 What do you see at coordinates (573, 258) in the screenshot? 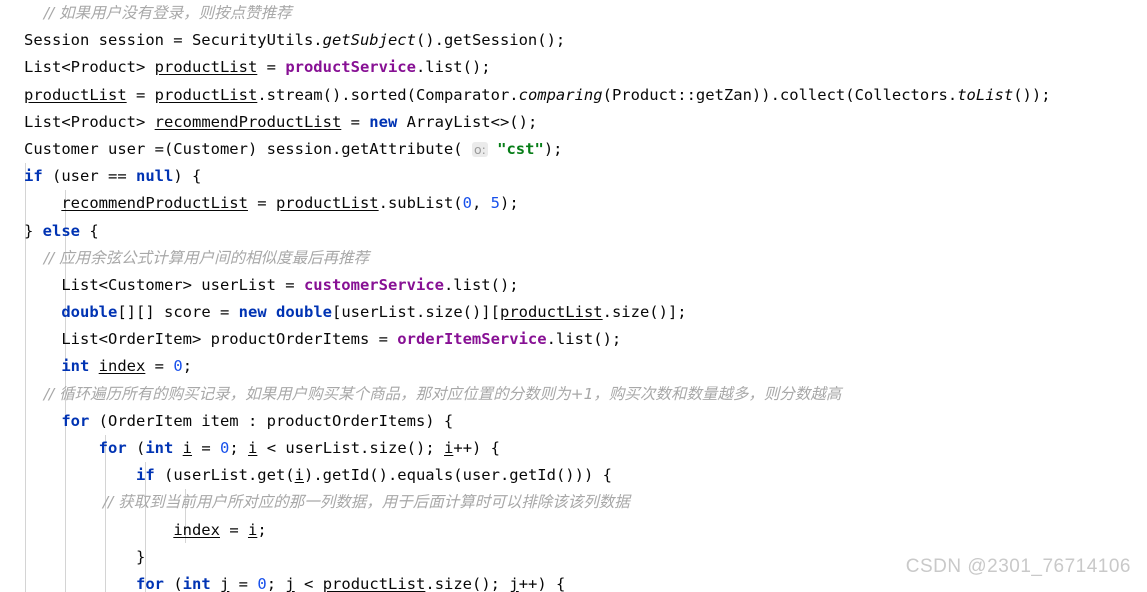
I see `code-line: // 应用余弦公式计算用户间的相似度最后再推荐` at bounding box center [573, 258].